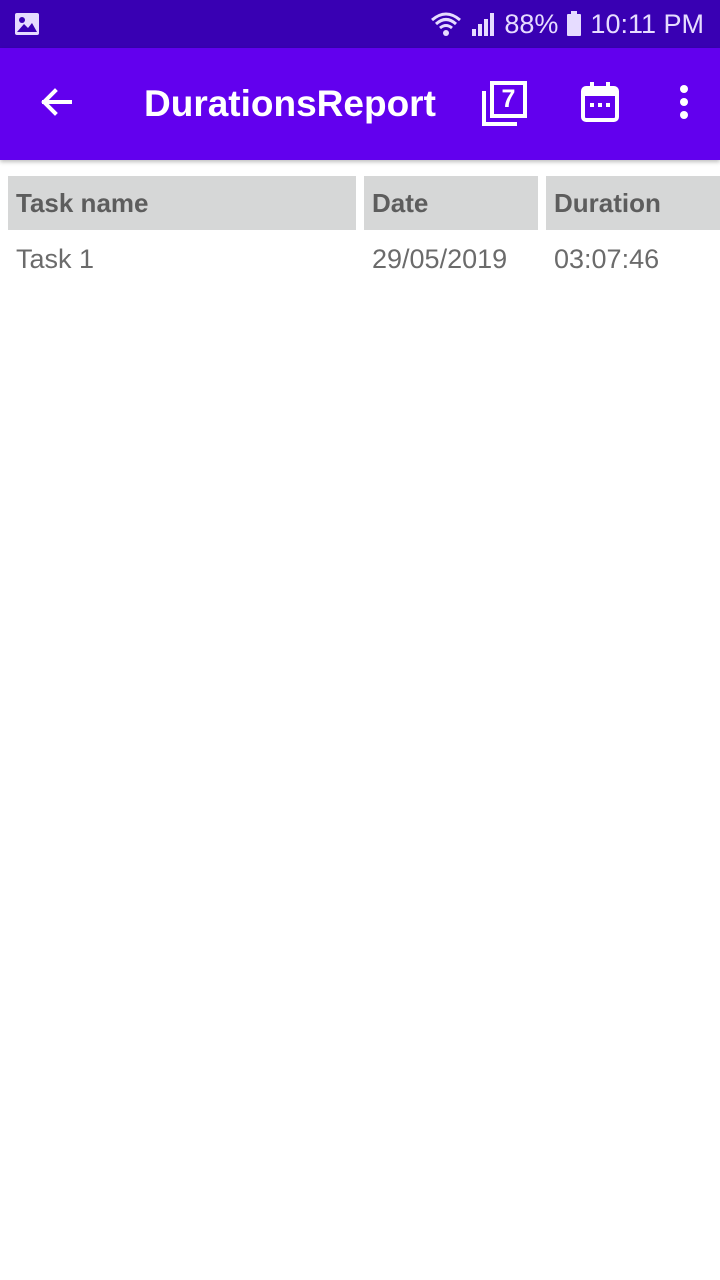 The width and height of the screenshot is (720, 1280). I want to click on filter-7-icon: 7, so click(504, 104).